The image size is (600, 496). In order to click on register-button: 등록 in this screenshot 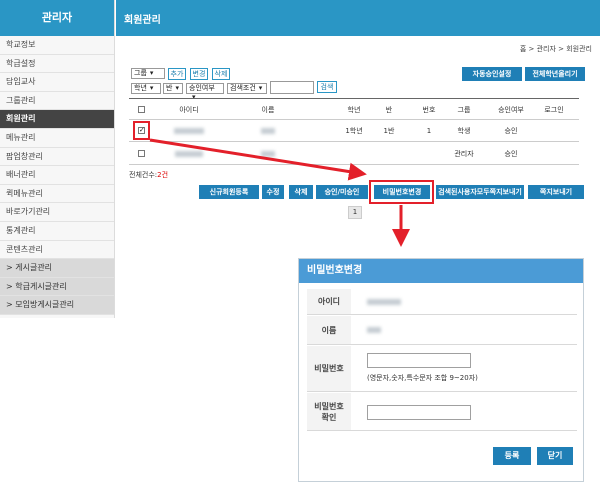, I will do `click(512, 456)`.